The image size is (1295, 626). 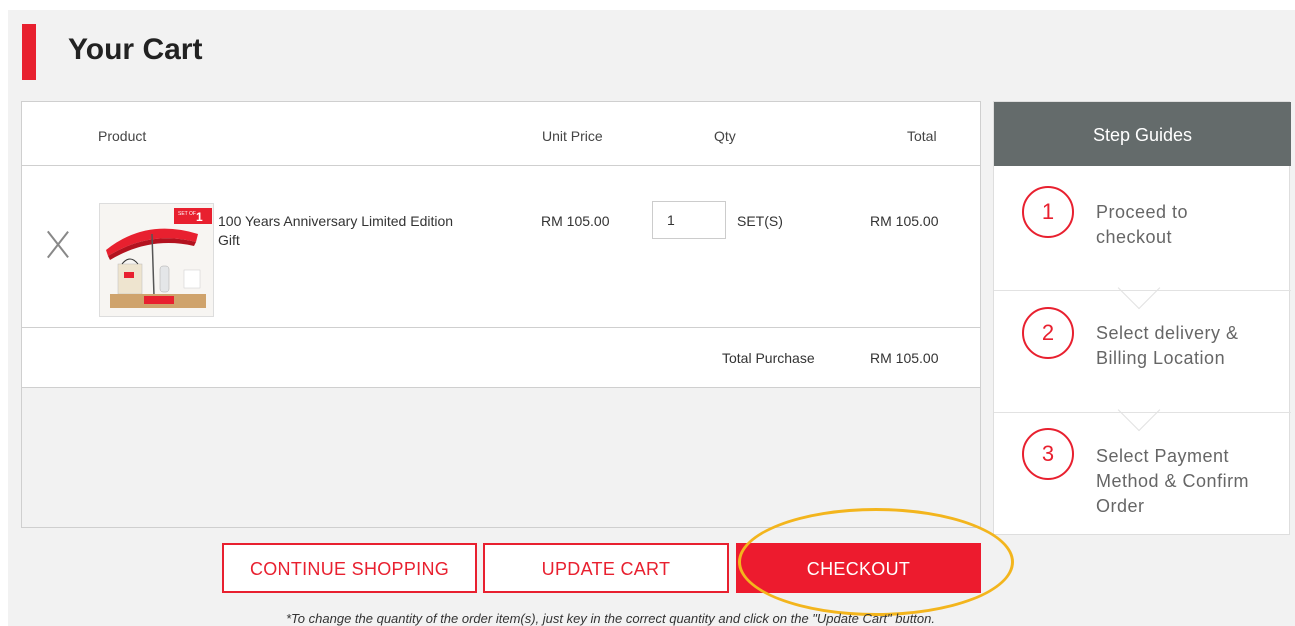 What do you see at coordinates (1139, 288) in the screenshot?
I see `step-1-arrow` at bounding box center [1139, 288].